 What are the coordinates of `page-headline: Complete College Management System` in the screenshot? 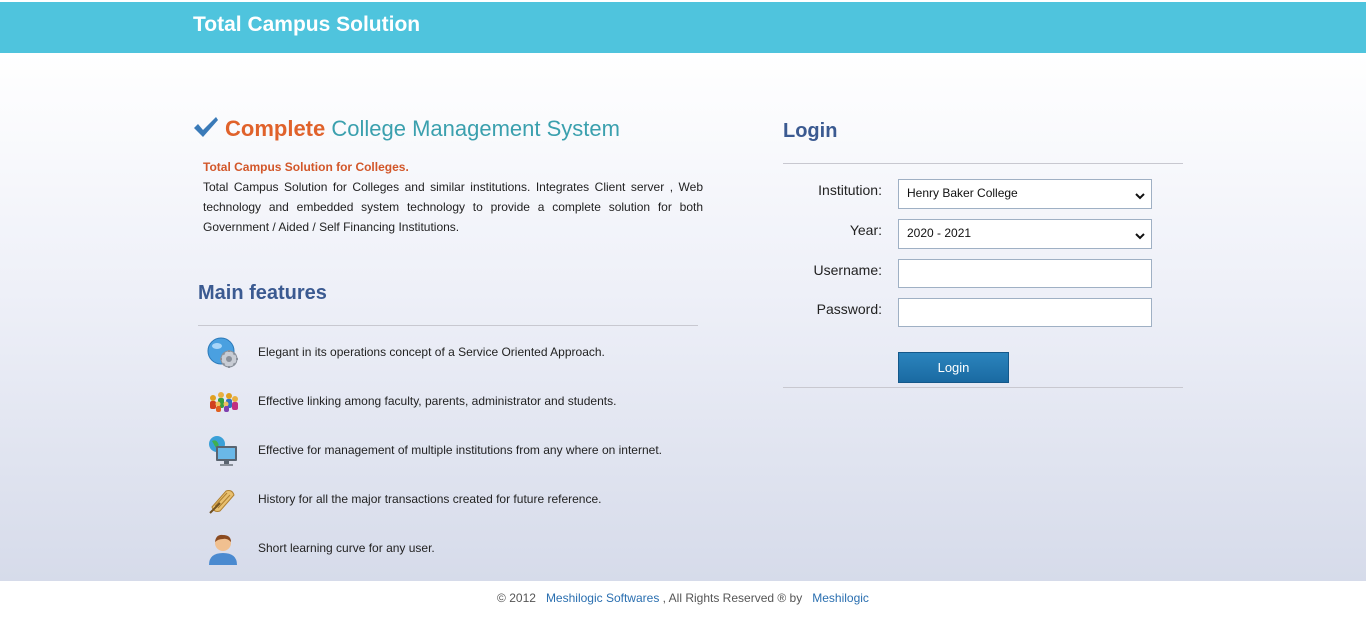 It's located at (406, 130).